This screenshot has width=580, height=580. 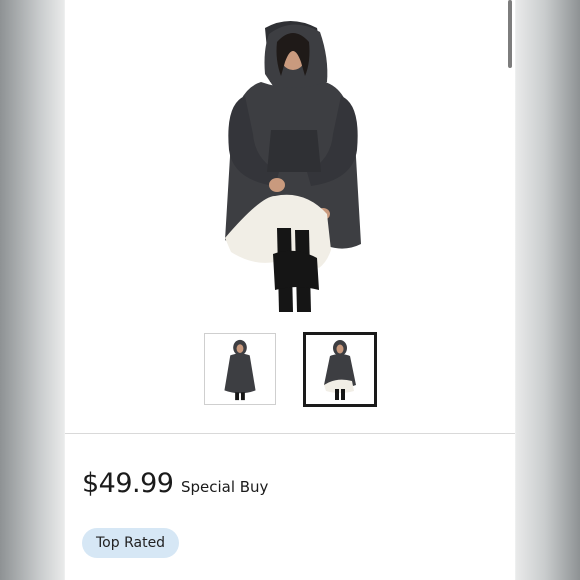 I want to click on section-divider, so click(x=290, y=433).